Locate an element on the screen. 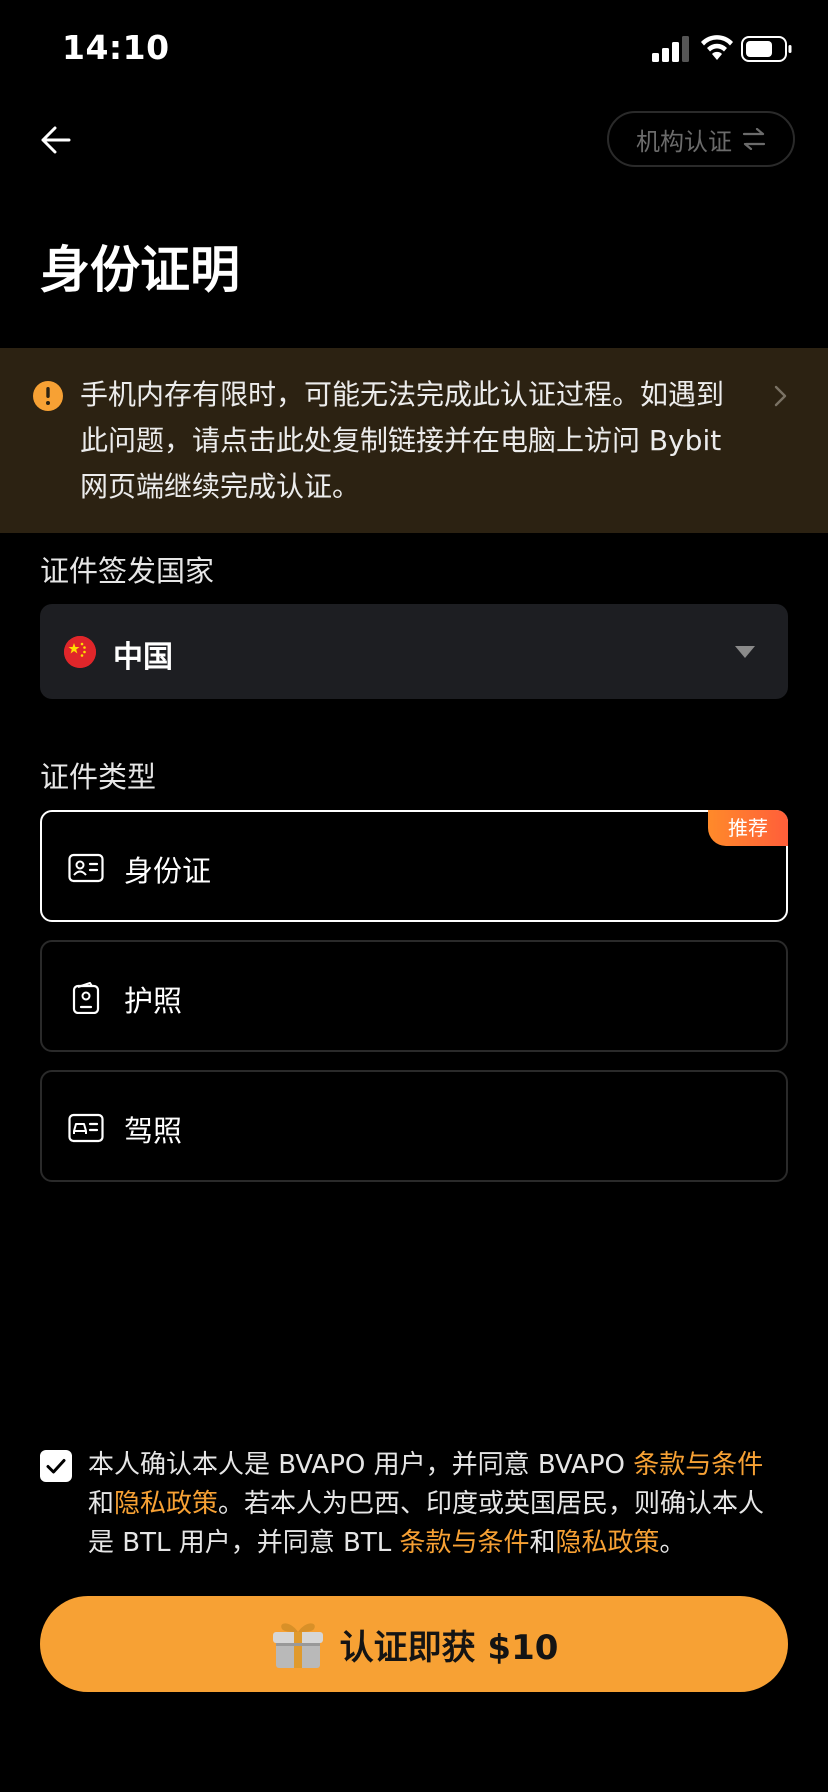 Image resolution: width=828 pixels, height=1792 pixels. consent-text-end: 。 is located at coordinates (672, 1543).